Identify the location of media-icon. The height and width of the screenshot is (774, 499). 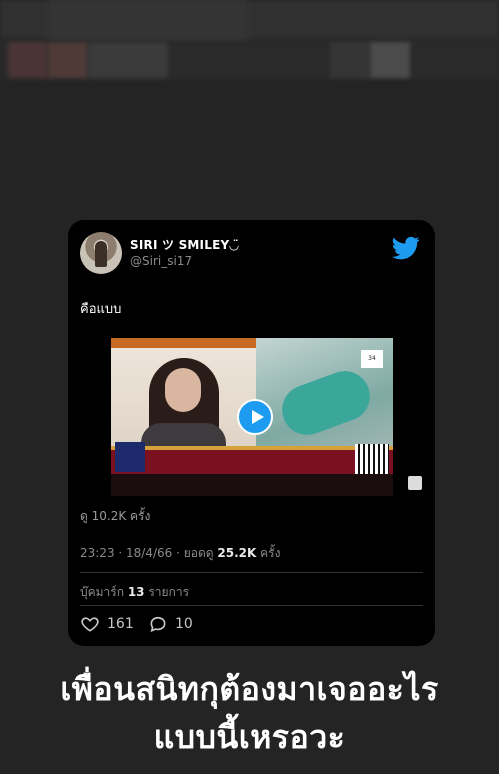
(415, 483).